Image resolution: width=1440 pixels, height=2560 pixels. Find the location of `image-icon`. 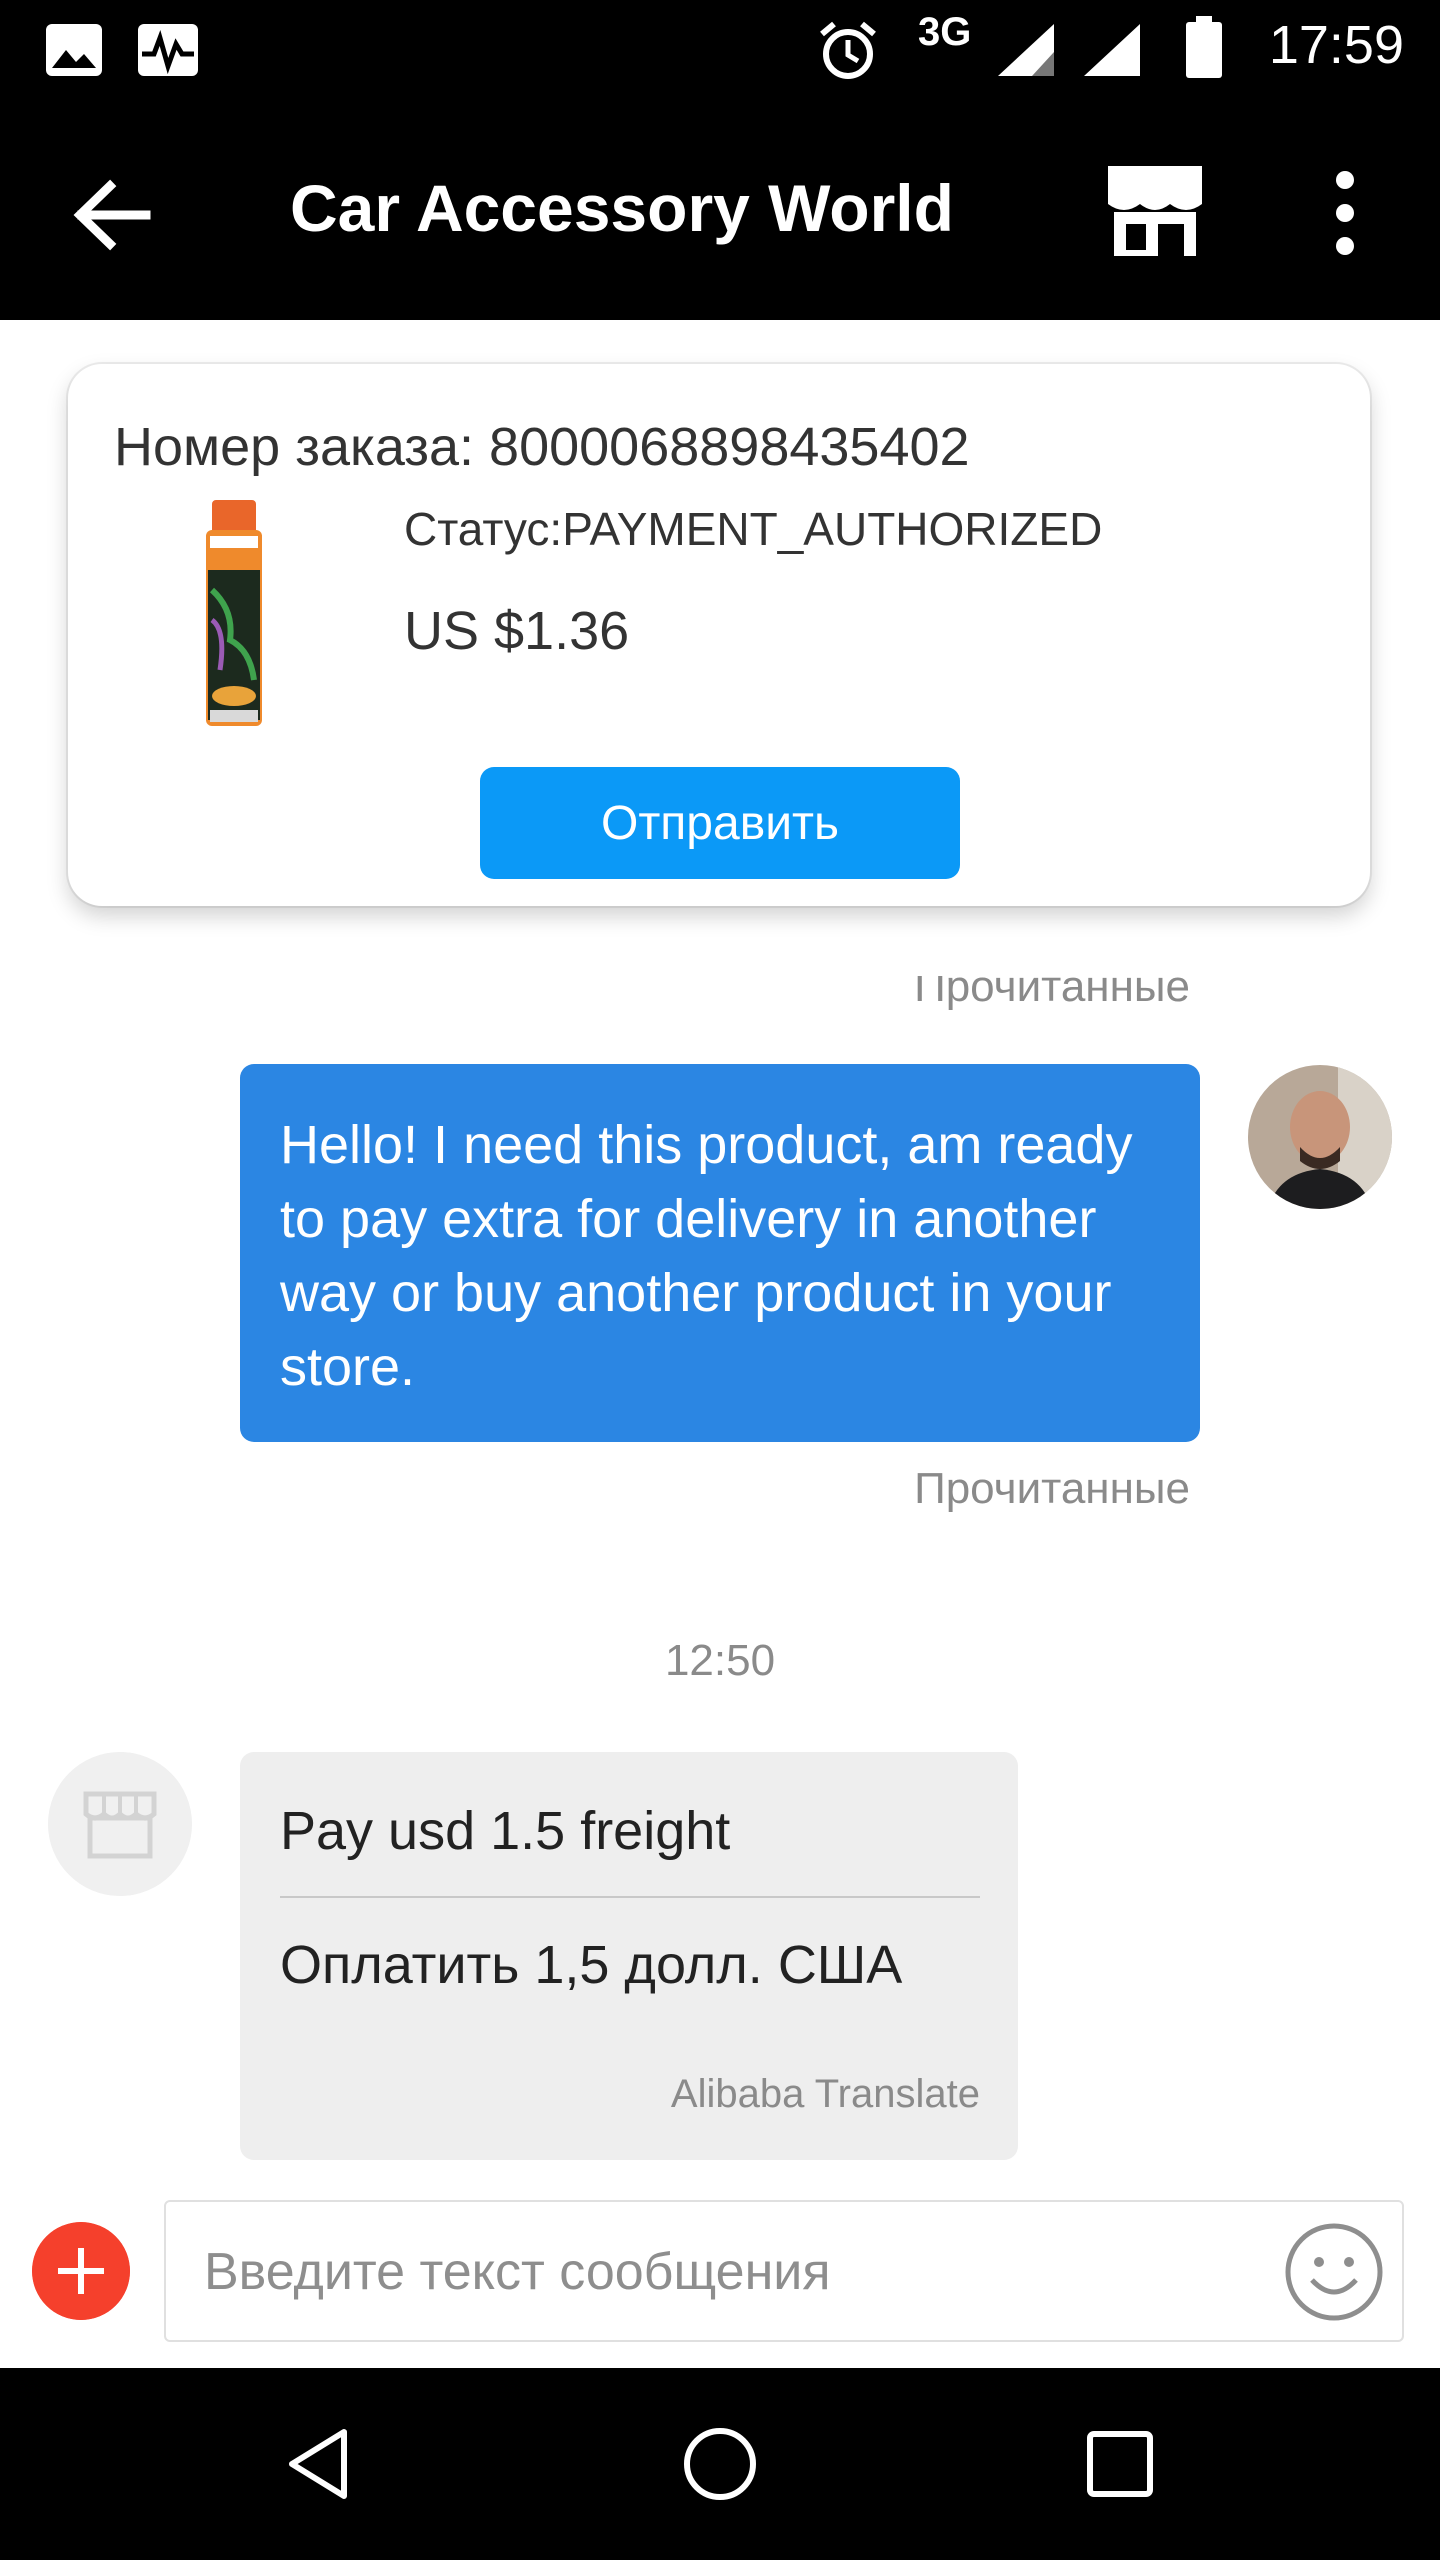

image-icon is located at coordinates (74, 50).